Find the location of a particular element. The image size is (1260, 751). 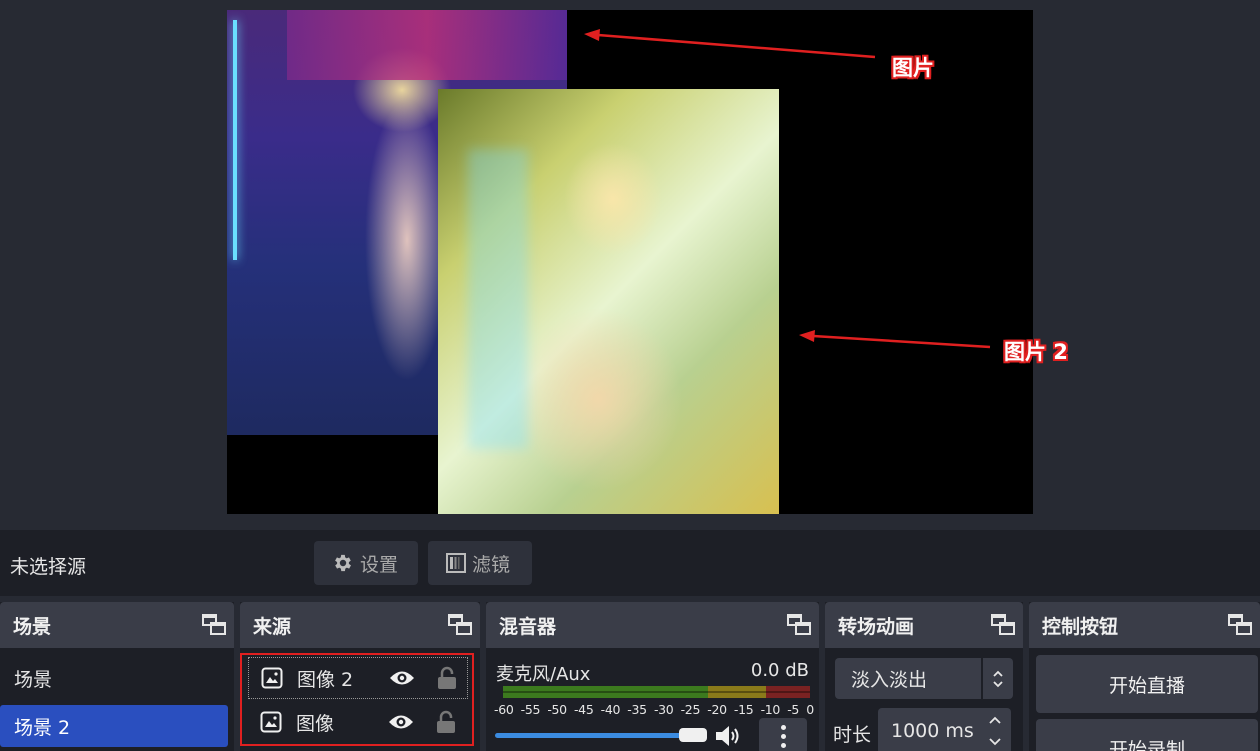

source-toolbar: 未选择源 设置 滤镜 is located at coordinates (630, 563).